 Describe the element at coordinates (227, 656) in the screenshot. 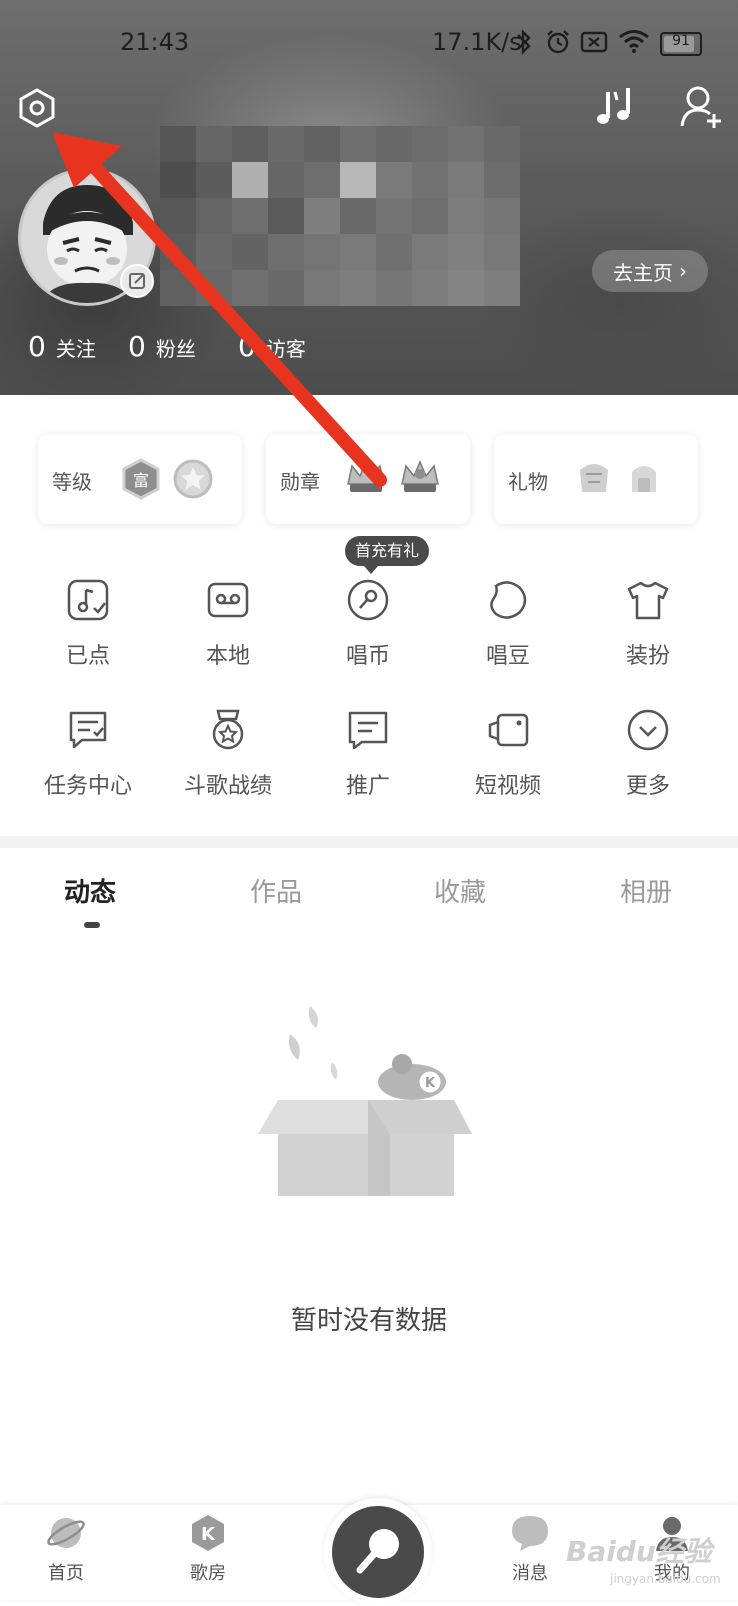

I see `grid-label-local: 本地` at that location.